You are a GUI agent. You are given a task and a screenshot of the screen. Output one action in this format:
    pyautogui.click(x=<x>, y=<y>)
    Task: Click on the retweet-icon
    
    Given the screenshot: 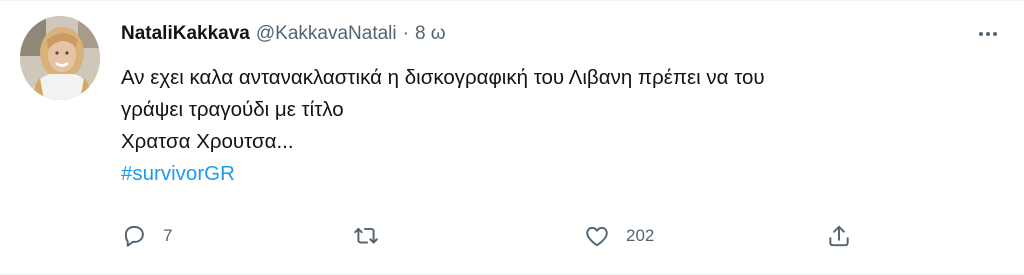 What is the action you would take?
    pyautogui.click(x=366, y=235)
    